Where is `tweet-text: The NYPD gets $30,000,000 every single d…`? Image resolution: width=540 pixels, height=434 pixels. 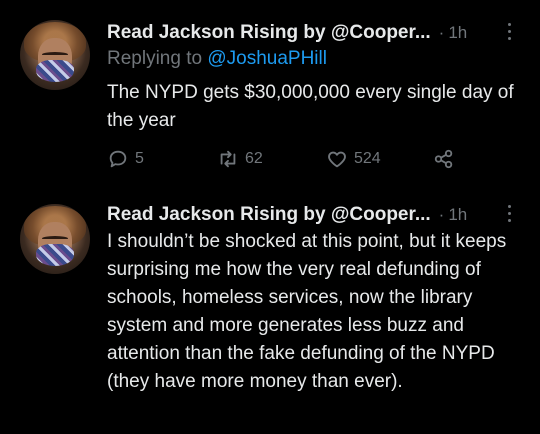
tweet-text: The NYPD gets $30,000,000 every single d… is located at coordinates (310, 106).